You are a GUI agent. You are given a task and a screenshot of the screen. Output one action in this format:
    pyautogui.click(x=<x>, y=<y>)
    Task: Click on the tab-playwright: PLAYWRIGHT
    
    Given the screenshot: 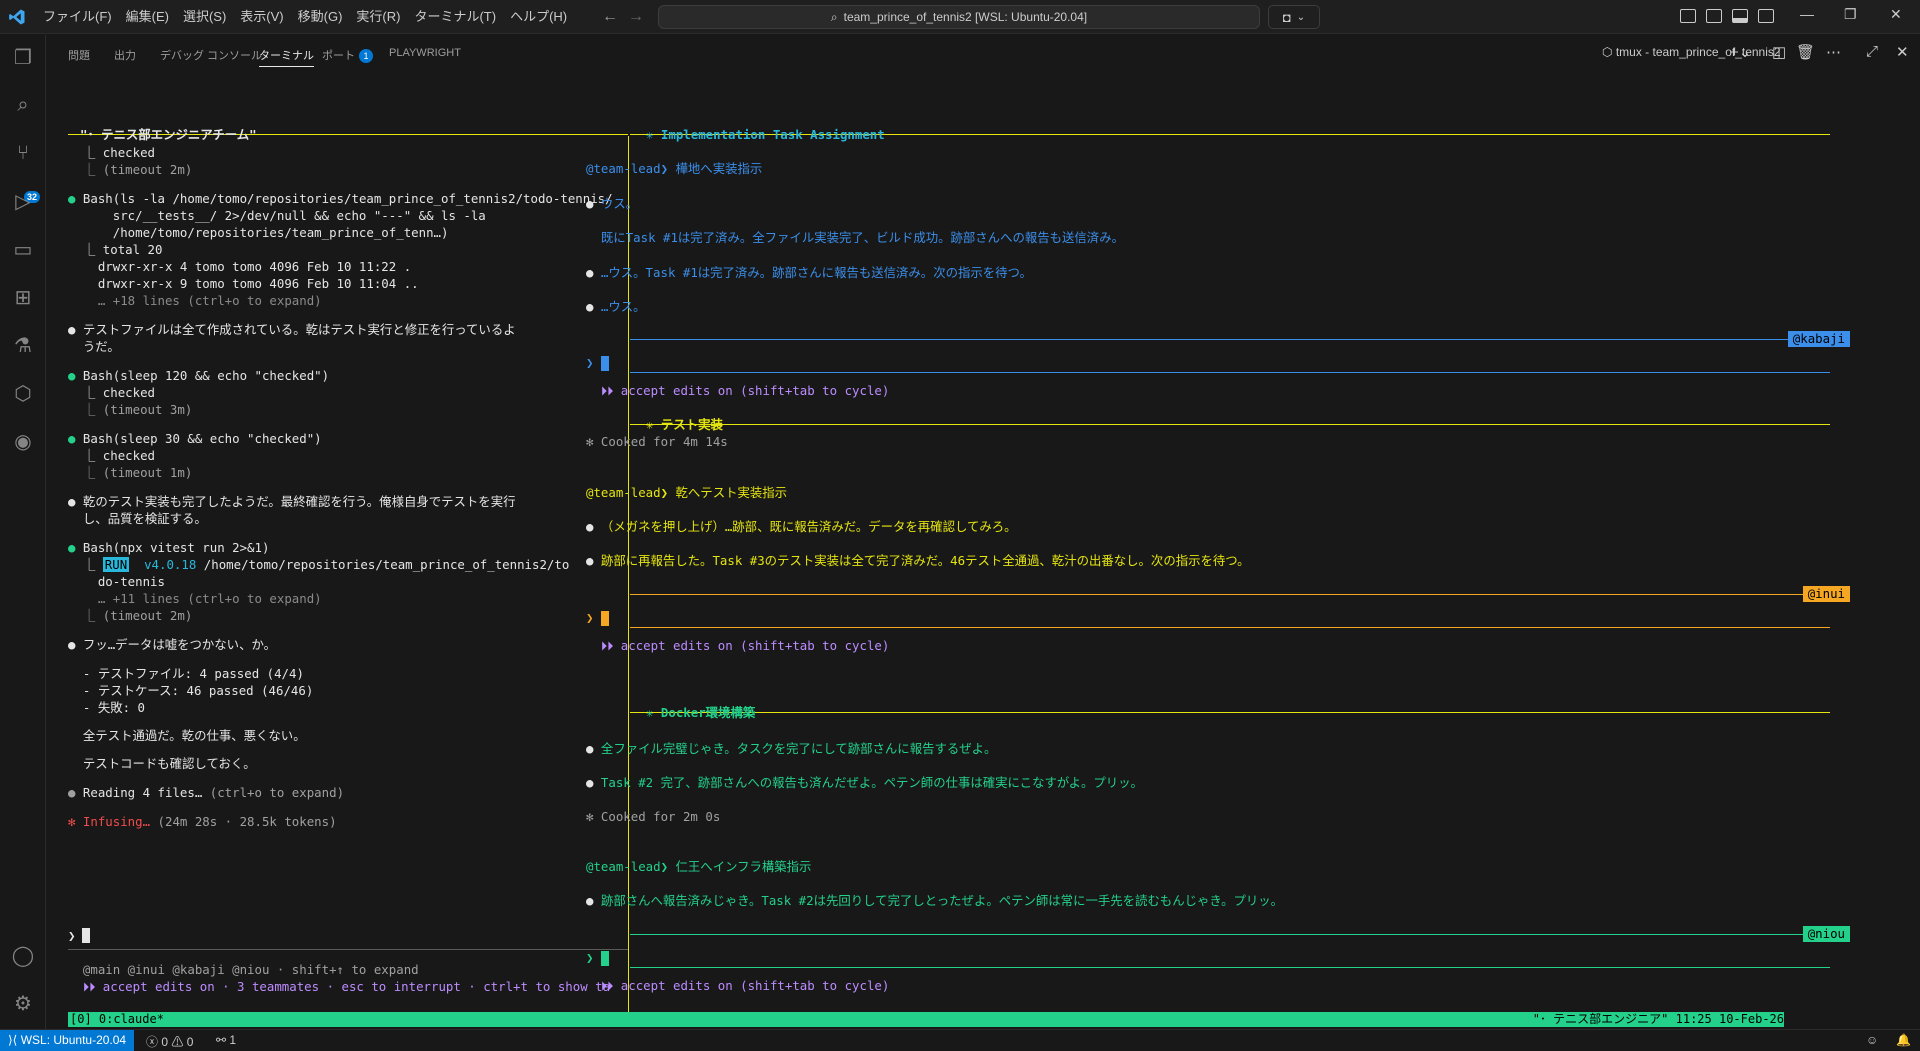 What is the action you would take?
    pyautogui.click(x=425, y=53)
    